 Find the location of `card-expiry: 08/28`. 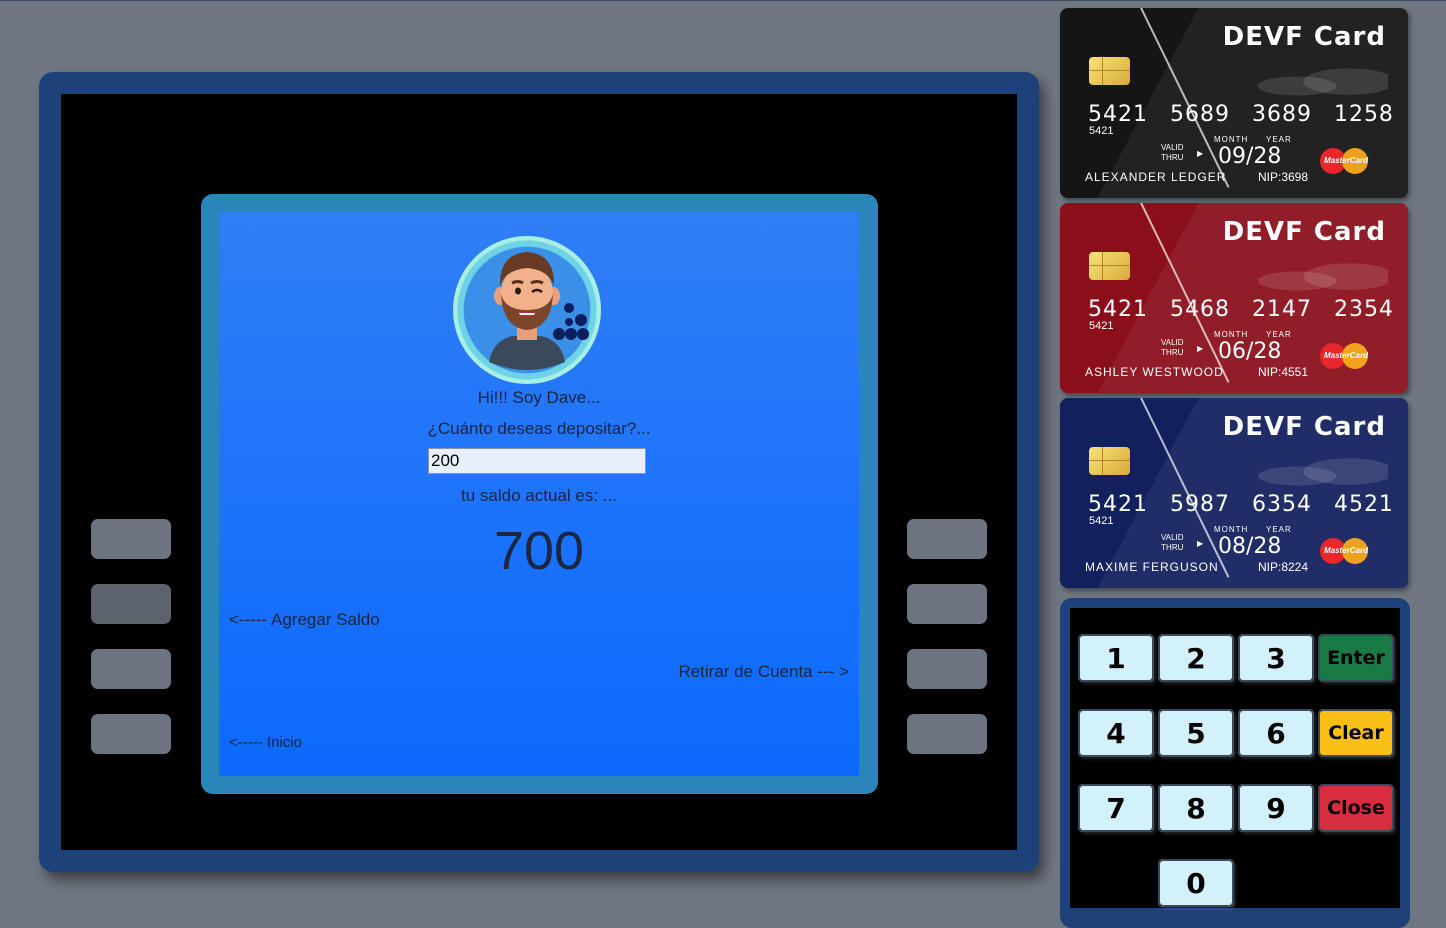

card-expiry: 08/28 is located at coordinates (1250, 546).